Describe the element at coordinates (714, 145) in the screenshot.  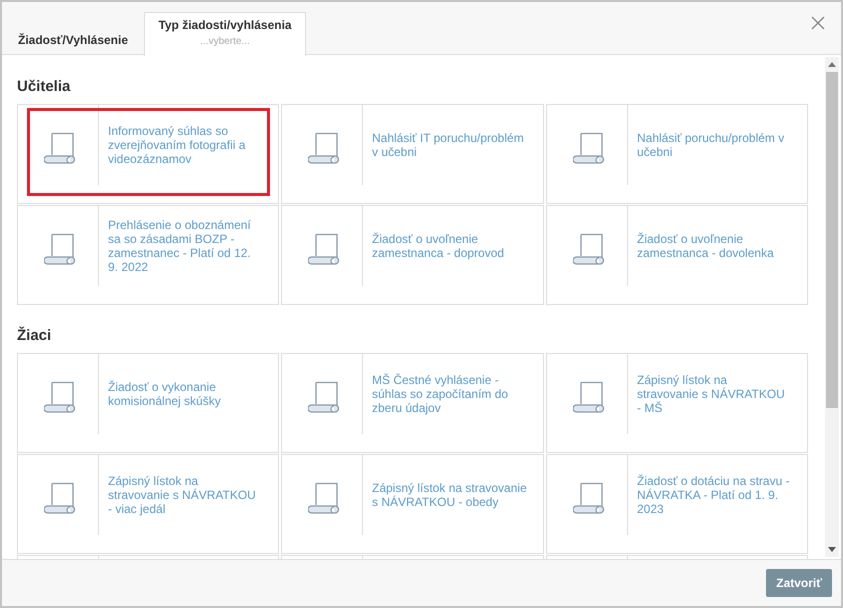
I see `form-title: Nahlásiť poruchu/problém v učebni` at that location.